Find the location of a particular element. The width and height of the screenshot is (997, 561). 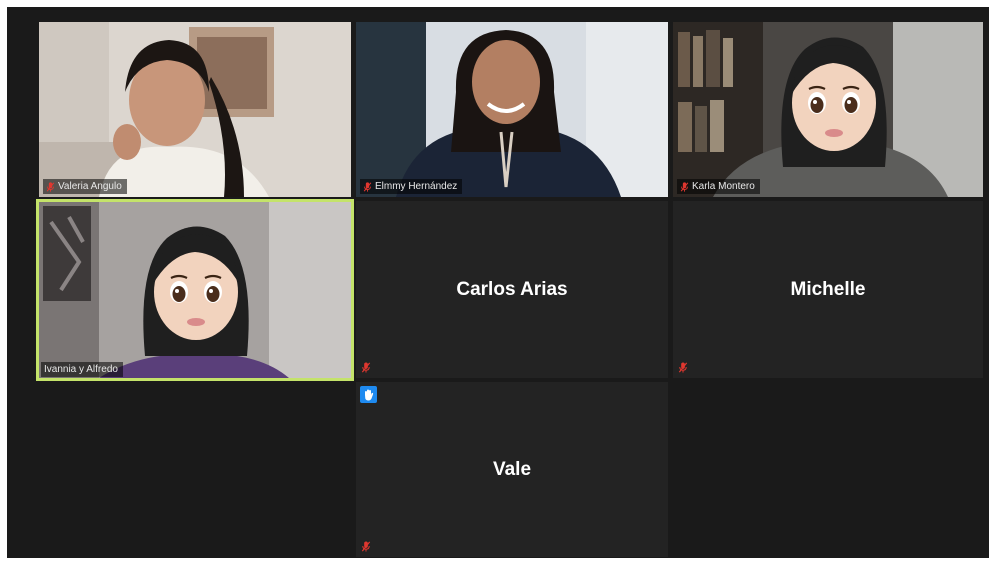

participant-tile: Michelle is located at coordinates (828, 289).